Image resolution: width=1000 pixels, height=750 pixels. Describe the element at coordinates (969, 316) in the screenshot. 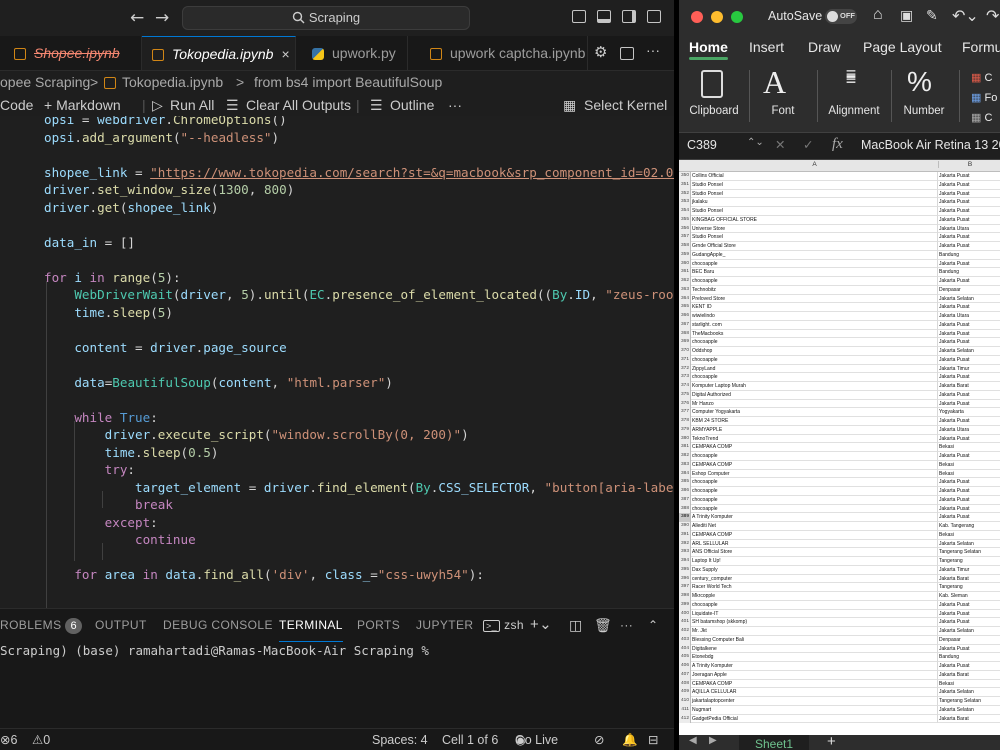

I see `cell-location: Jakarta Utara` at that location.